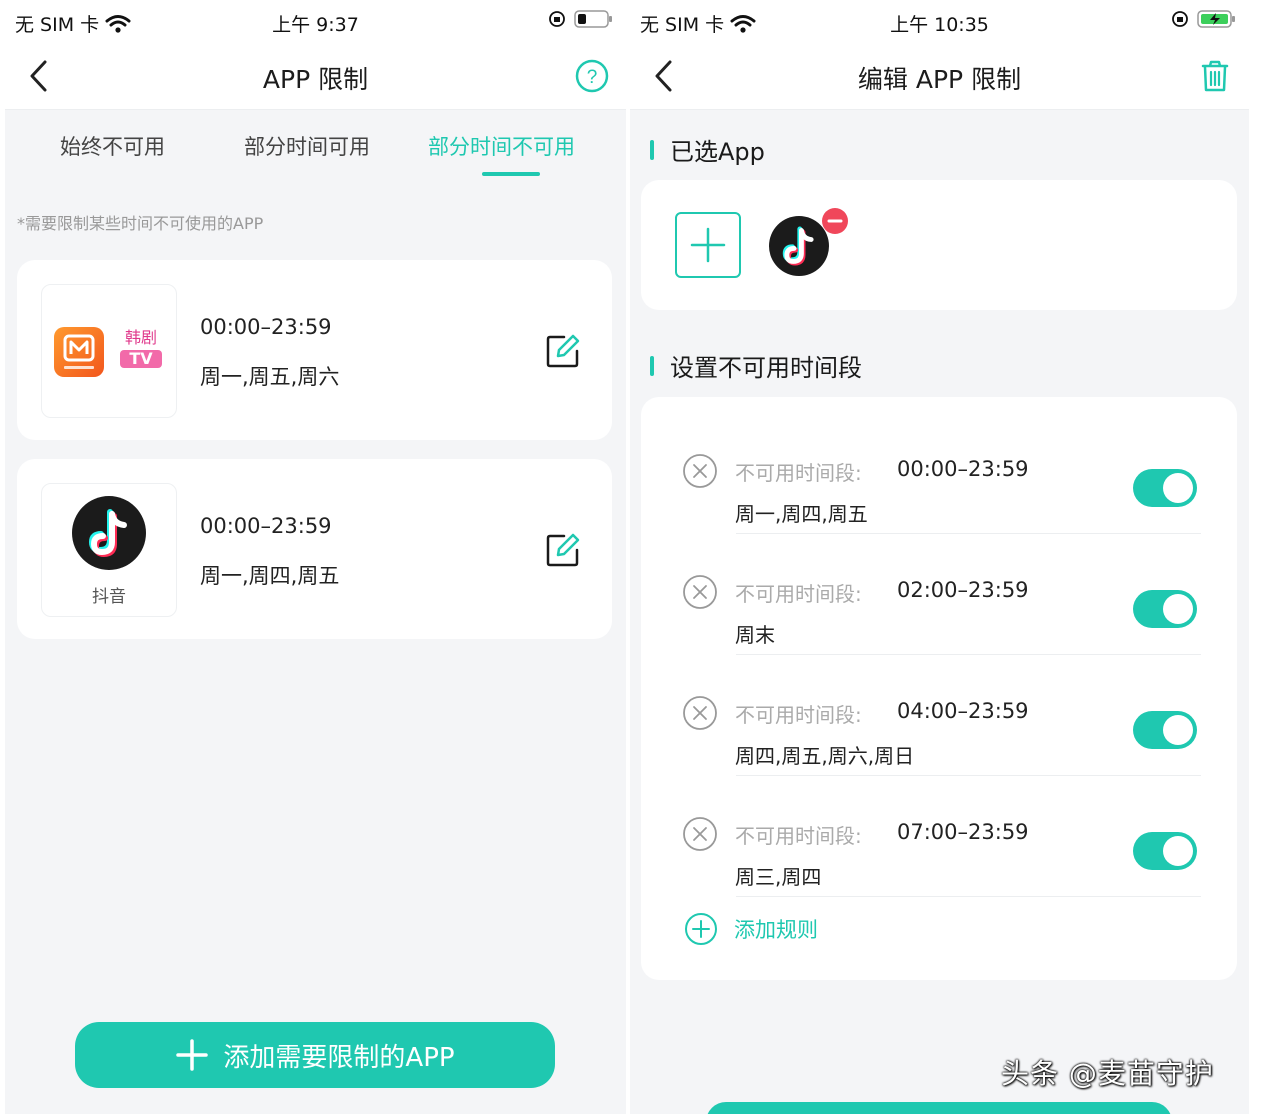 This screenshot has height=1114, width=1262. I want to click on nav-bar: APP 限制 ?, so click(315, 76).